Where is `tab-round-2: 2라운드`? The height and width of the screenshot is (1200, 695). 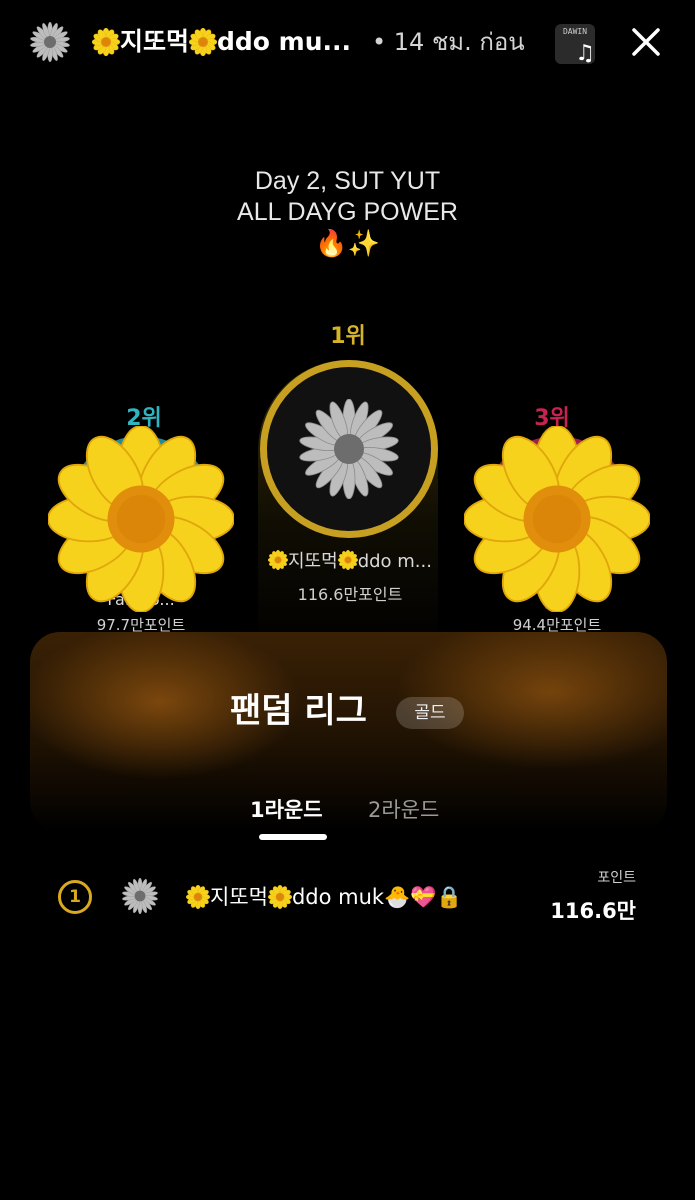 tab-round-2: 2라운드 is located at coordinates (403, 809).